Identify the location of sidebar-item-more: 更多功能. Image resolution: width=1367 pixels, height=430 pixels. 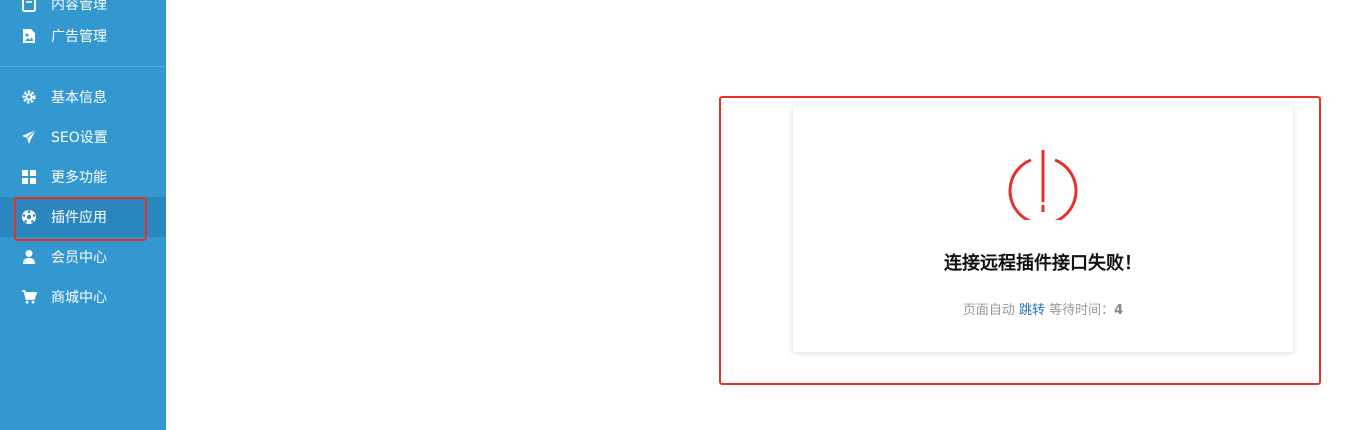
(83, 177).